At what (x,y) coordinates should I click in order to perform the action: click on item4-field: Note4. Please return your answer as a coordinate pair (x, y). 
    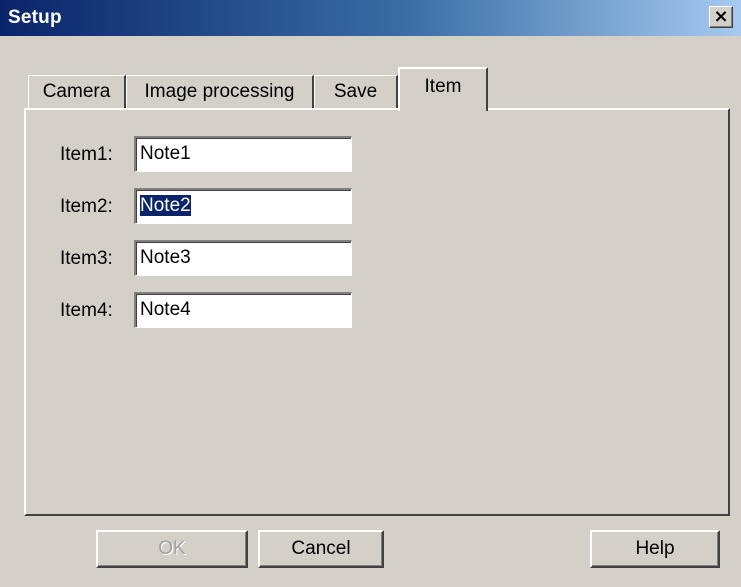
    Looking at the image, I should click on (243, 310).